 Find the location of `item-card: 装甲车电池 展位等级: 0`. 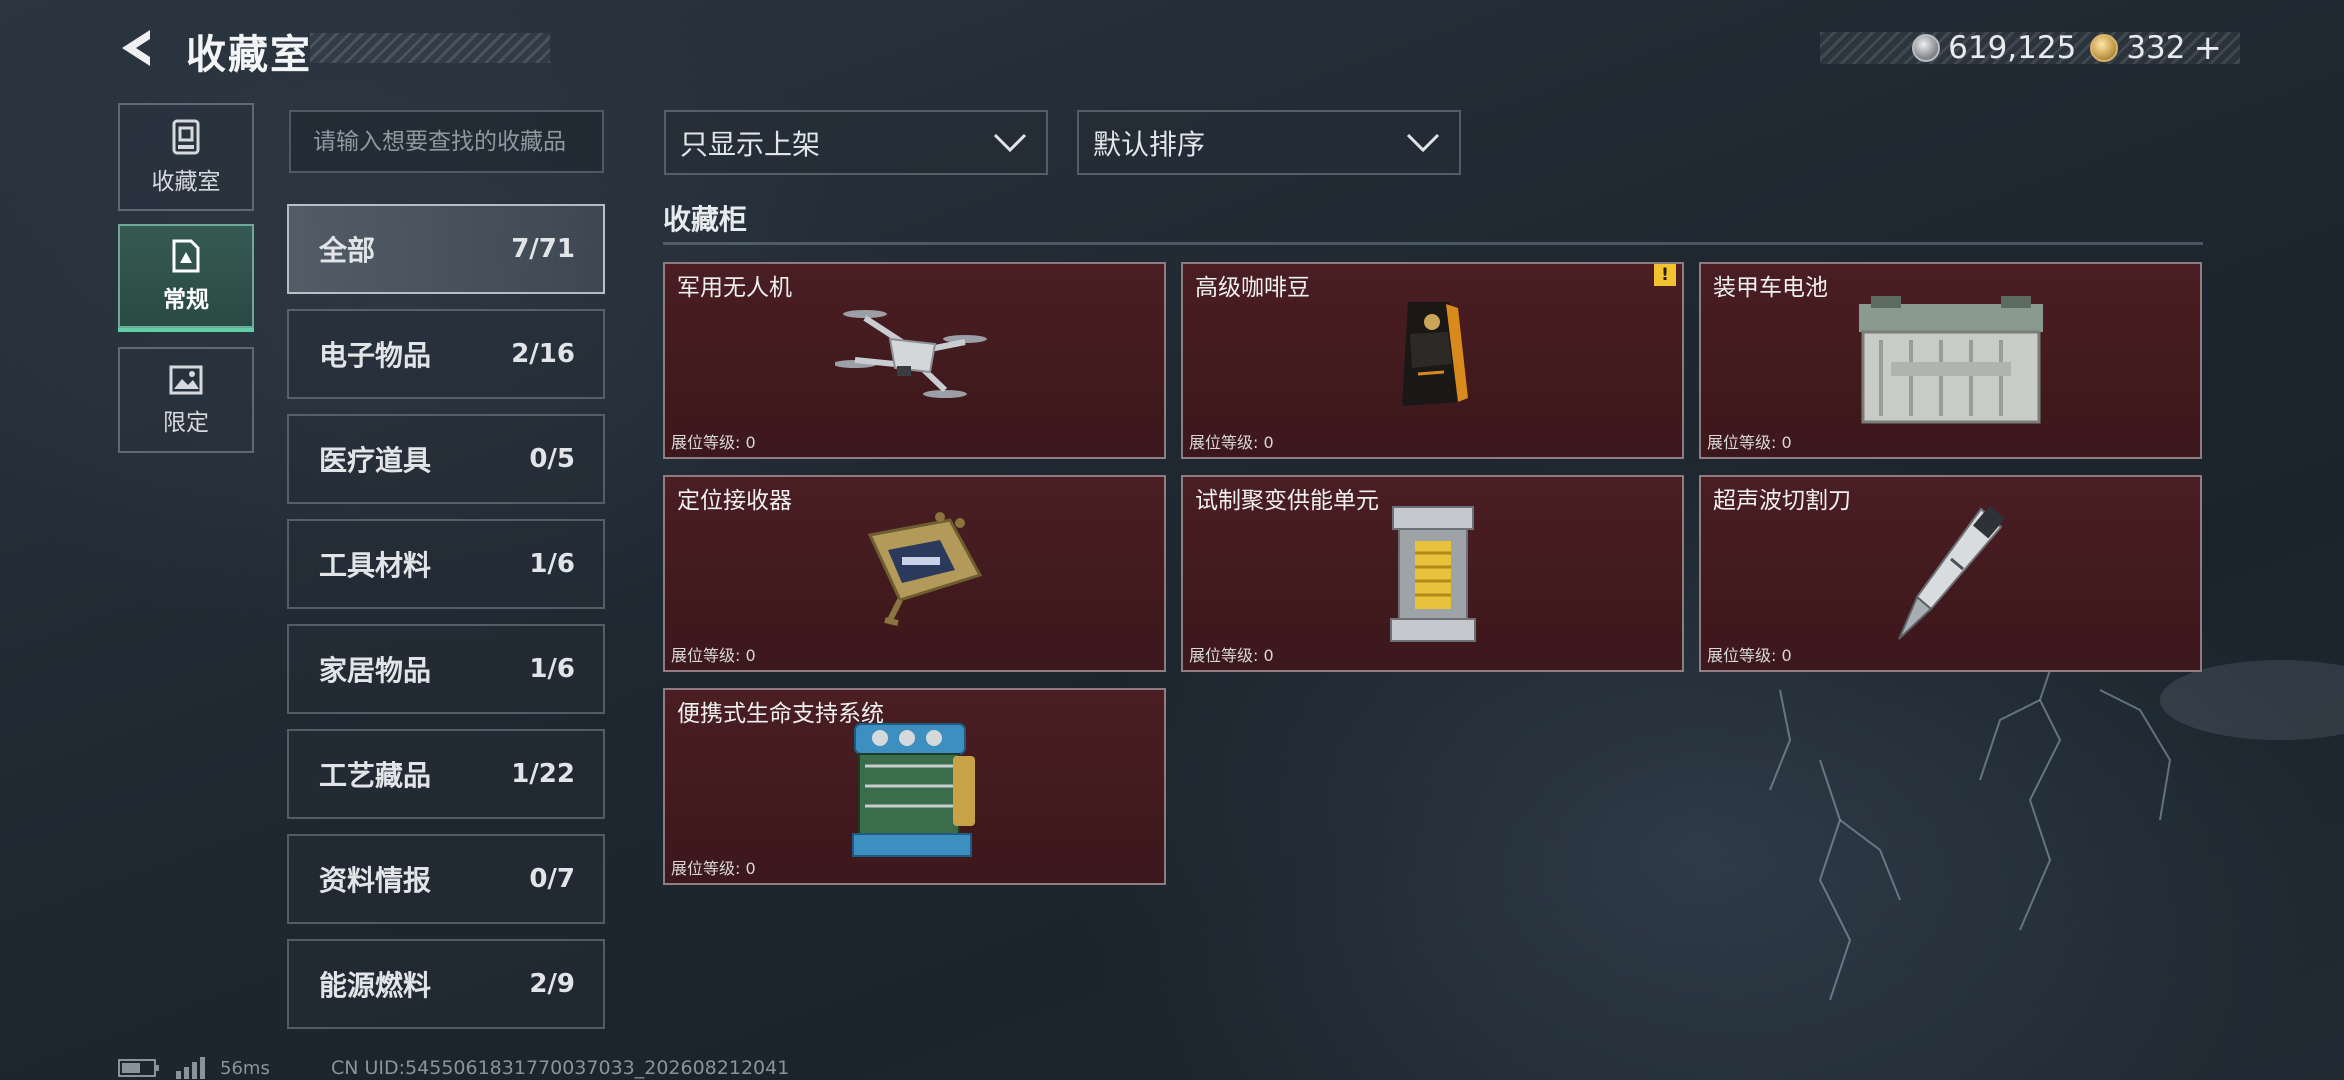

item-card: 装甲车电池 展位等级: 0 is located at coordinates (1950, 360).